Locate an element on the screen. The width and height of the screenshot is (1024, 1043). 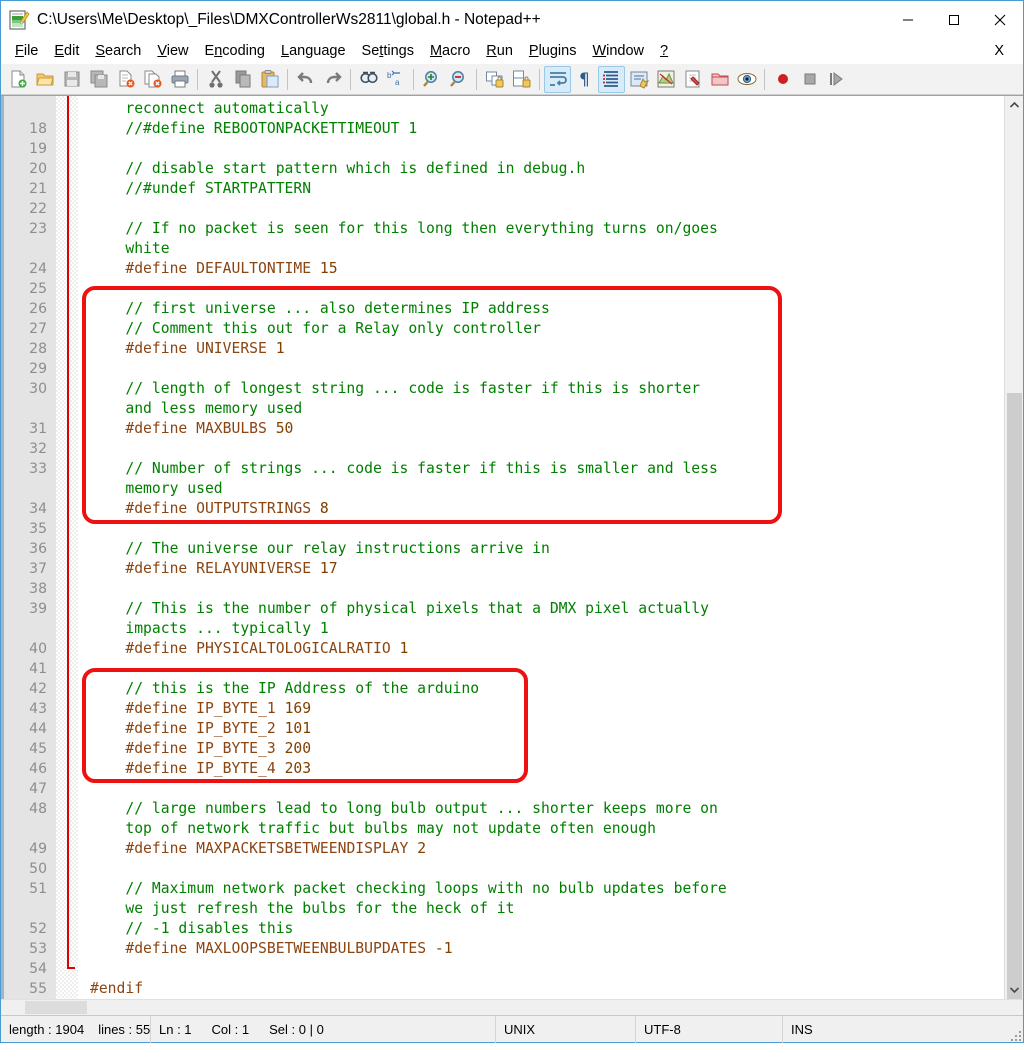
print-icon is located at coordinates (179, 79).